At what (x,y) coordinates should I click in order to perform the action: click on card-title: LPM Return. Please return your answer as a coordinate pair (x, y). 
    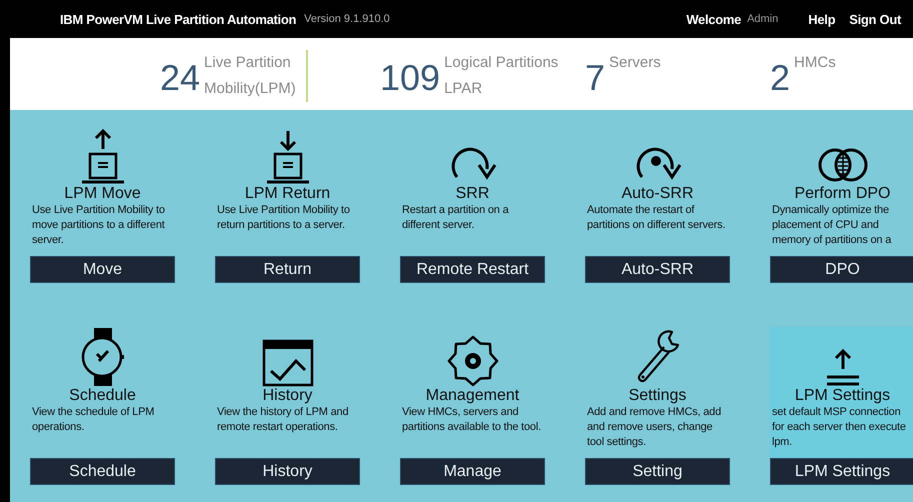
    Looking at the image, I should click on (288, 194).